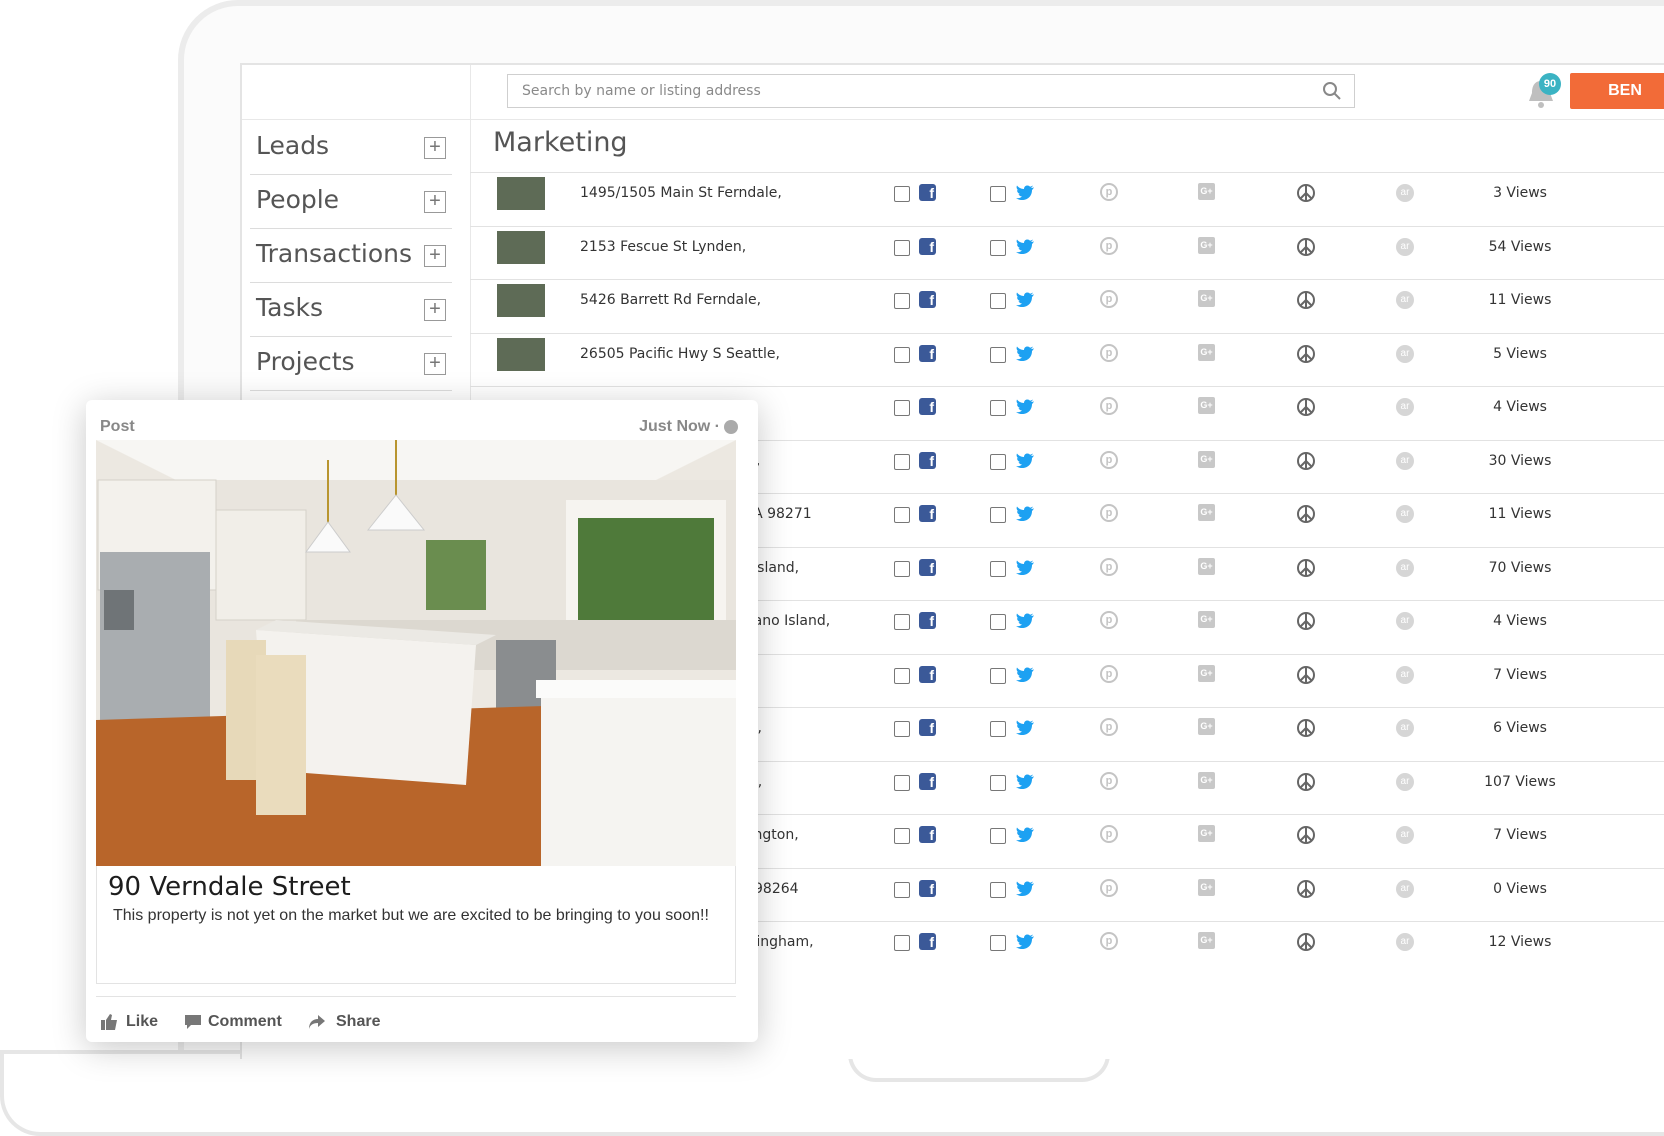 This screenshot has width=1664, height=1136. I want to click on search-input, so click(902, 91).